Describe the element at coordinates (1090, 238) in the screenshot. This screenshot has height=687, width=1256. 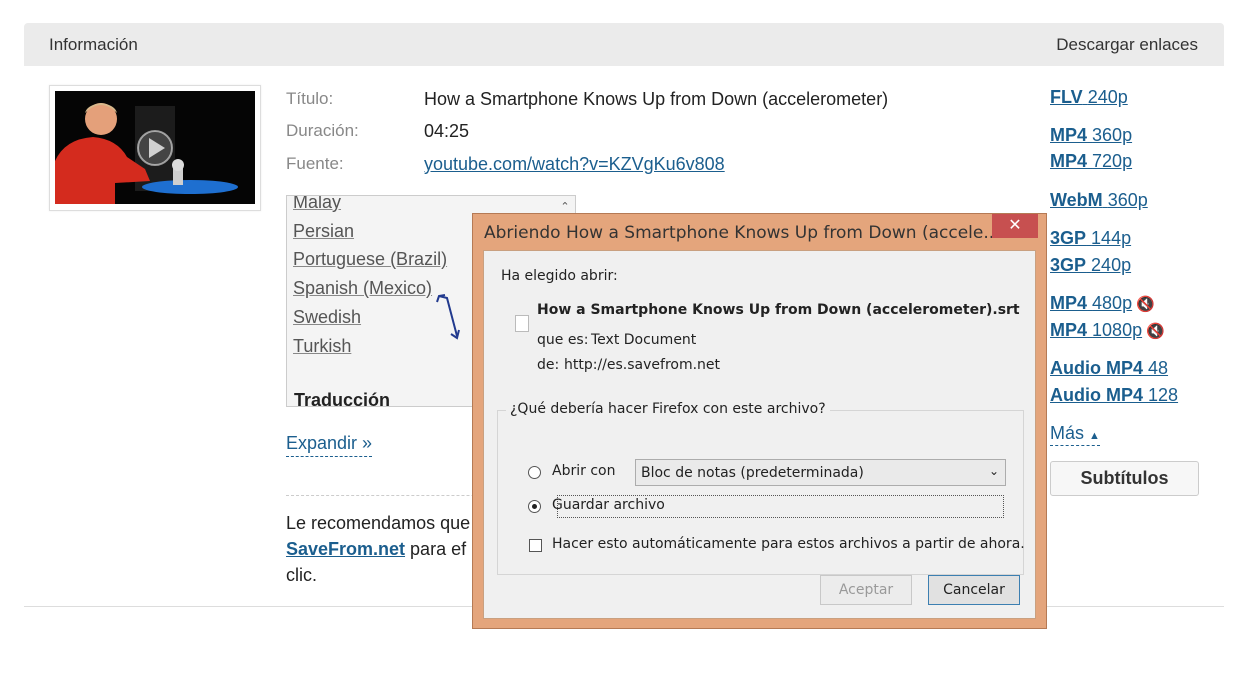
I see `download-link-3gp-144p: 3GP 144p` at that location.